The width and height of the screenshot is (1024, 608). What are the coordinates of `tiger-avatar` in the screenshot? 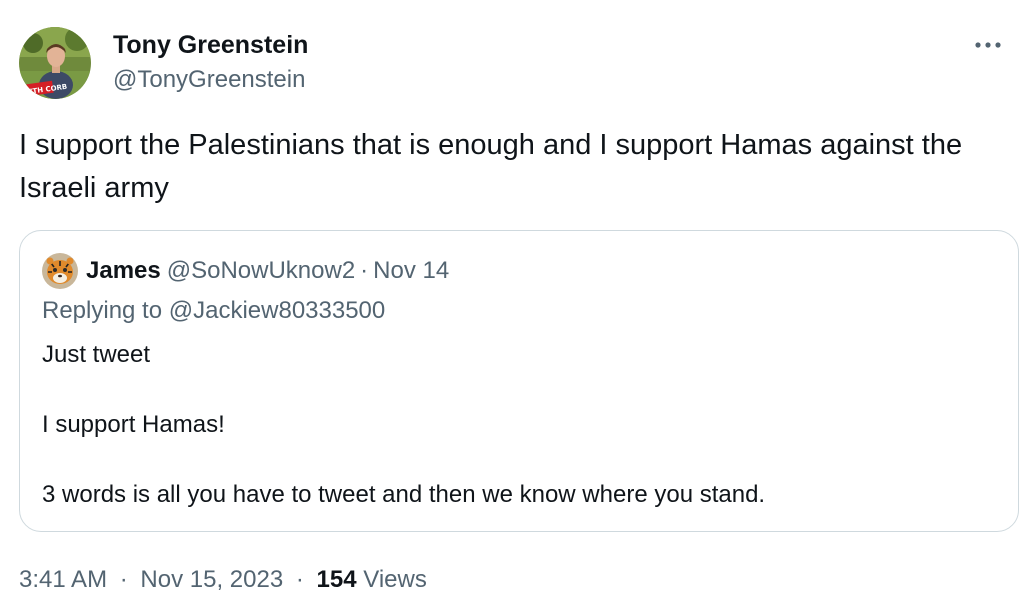 It's located at (60, 271).